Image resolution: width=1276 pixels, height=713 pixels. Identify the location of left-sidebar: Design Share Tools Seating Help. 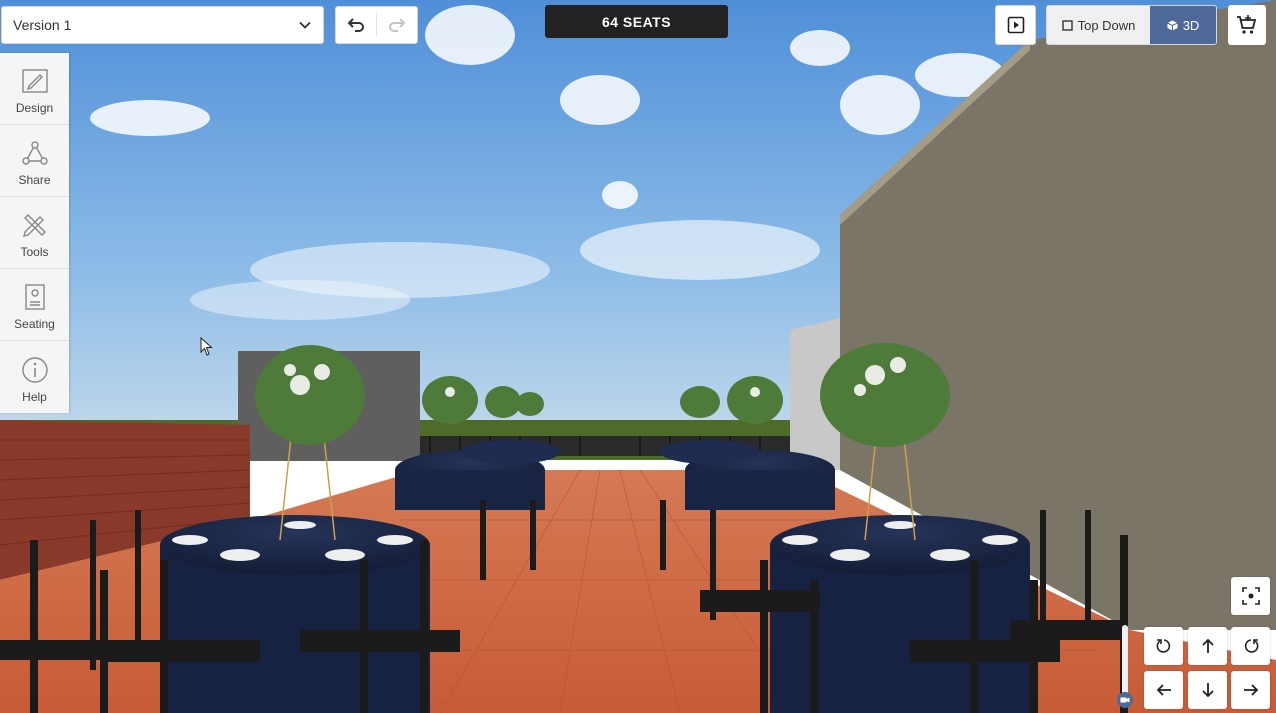
(34, 233).